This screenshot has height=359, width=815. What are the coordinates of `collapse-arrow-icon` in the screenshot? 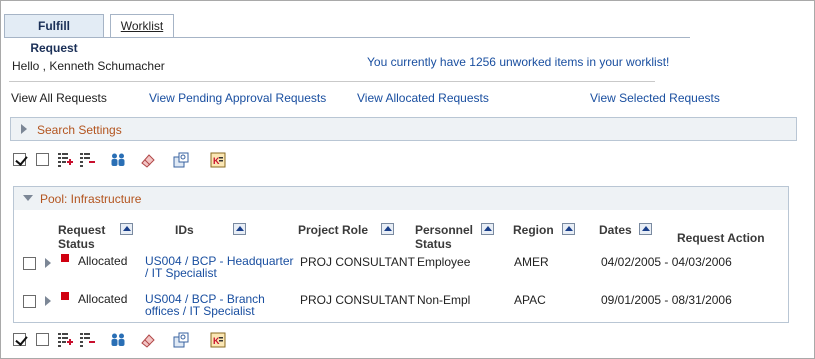 It's located at (28, 198).